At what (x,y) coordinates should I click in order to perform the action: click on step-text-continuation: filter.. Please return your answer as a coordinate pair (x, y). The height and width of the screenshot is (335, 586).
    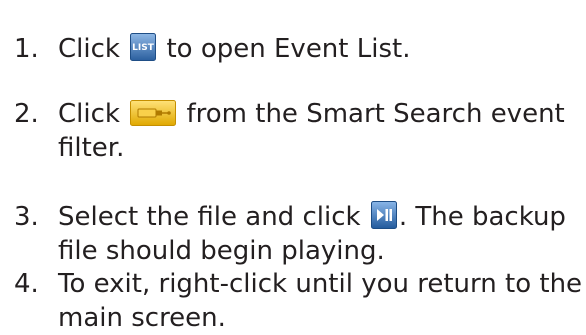
    Looking at the image, I should click on (91, 148).